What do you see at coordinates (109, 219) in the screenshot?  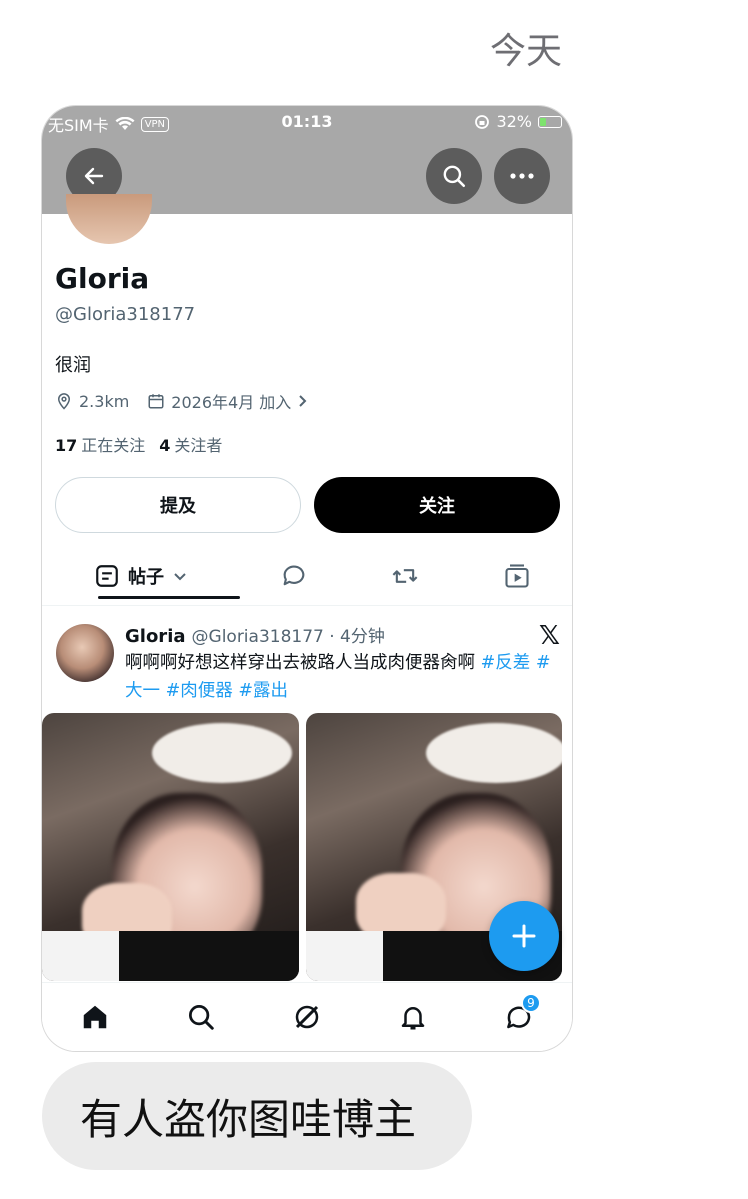 I see `profile-avatar` at bounding box center [109, 219].